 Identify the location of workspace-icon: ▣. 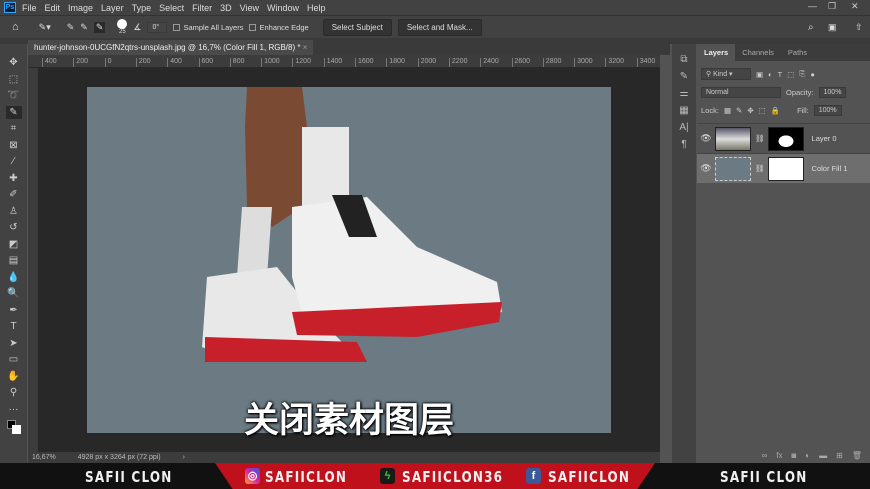
(832, 27).